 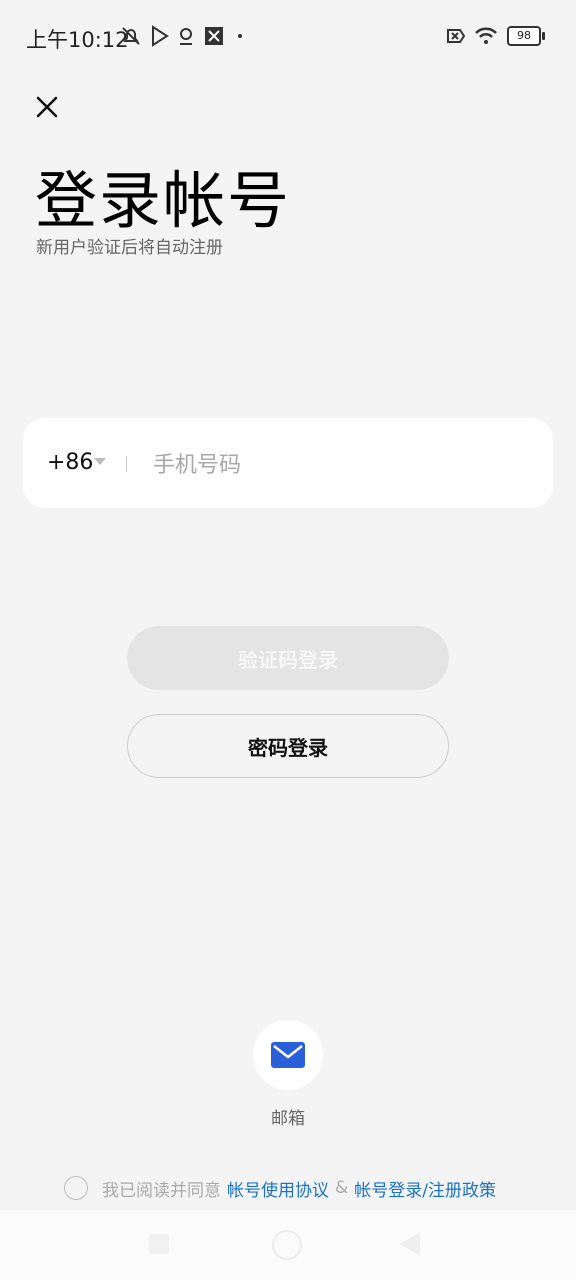 What do you see at coordinates (214, 36) in the screenshot?
I see `app-icon` at bounding box center [214, 36].